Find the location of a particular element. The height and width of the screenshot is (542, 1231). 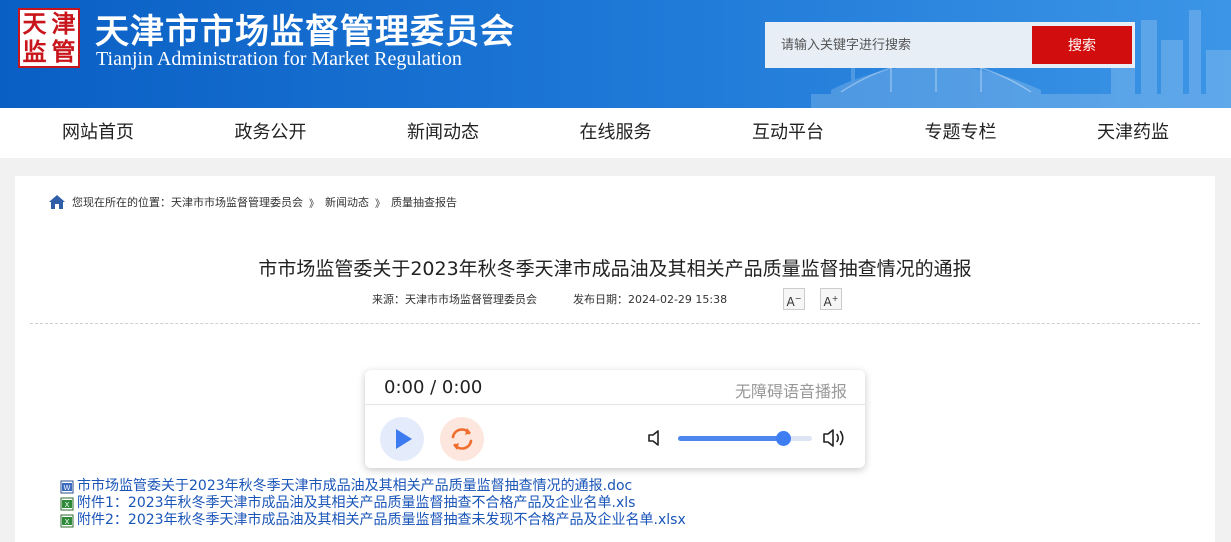

volume-low-icon is located at coordinates (656, 438).